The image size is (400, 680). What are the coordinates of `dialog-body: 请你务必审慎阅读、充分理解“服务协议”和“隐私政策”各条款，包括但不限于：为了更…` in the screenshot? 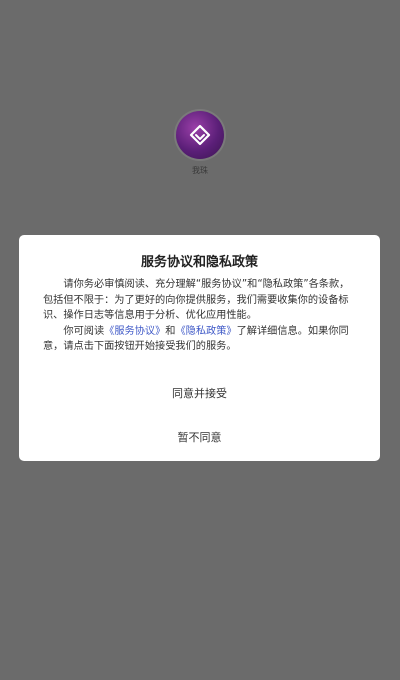 It's located at (201, 316).